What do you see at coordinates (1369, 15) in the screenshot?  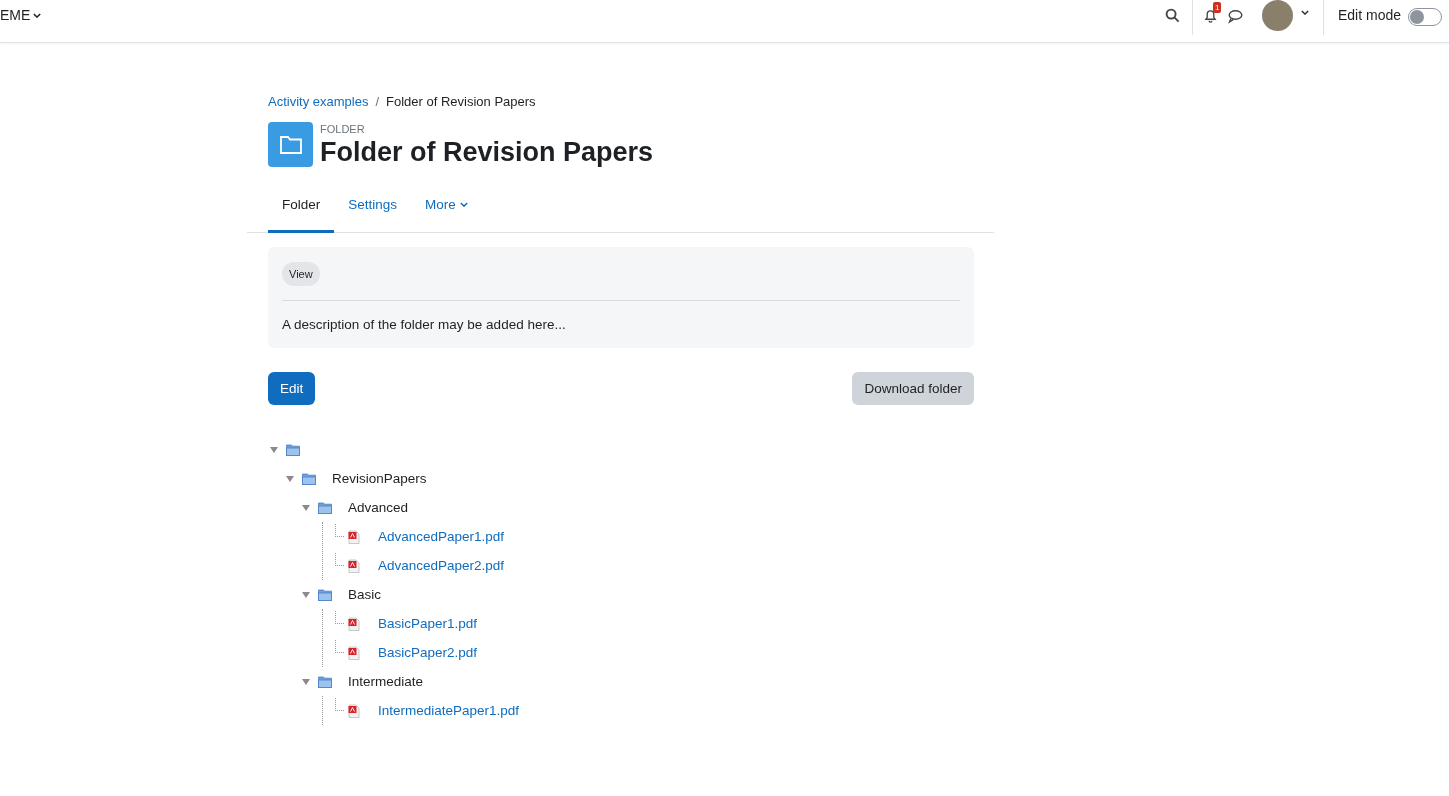 I see `edit-mode-label: Edit mode` at bounding box center [1369, 15].